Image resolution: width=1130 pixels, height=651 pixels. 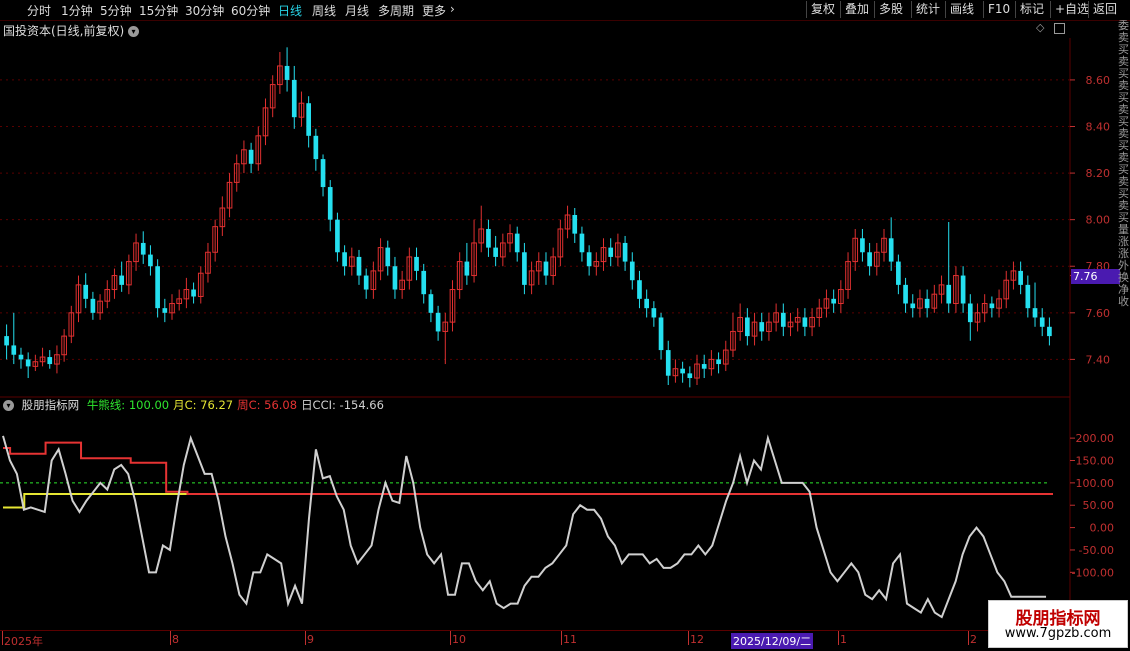 I want to click on price-tick-label: 8.20, so click(x=1098, y=173).